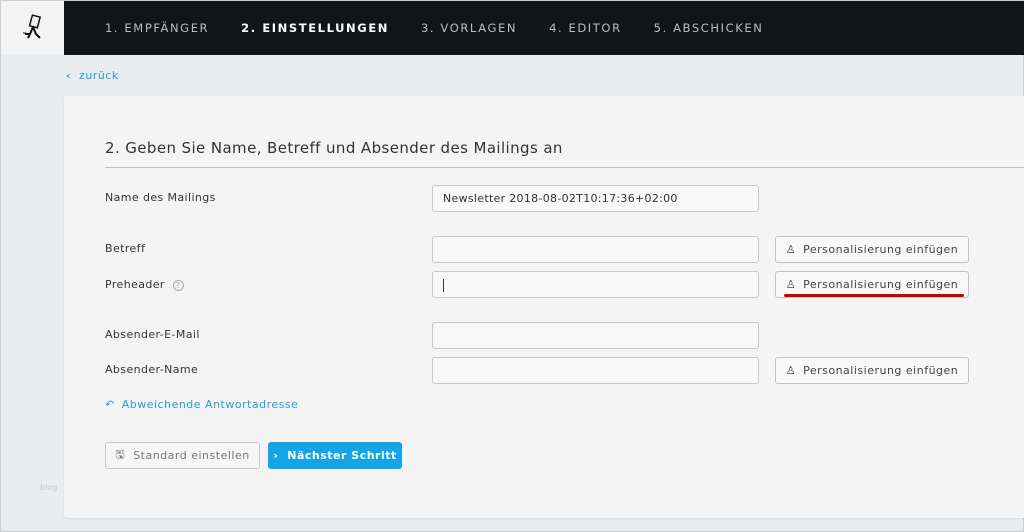 The image size is (1024, 532). I want to click on absender-name-input, so click(595, 370).